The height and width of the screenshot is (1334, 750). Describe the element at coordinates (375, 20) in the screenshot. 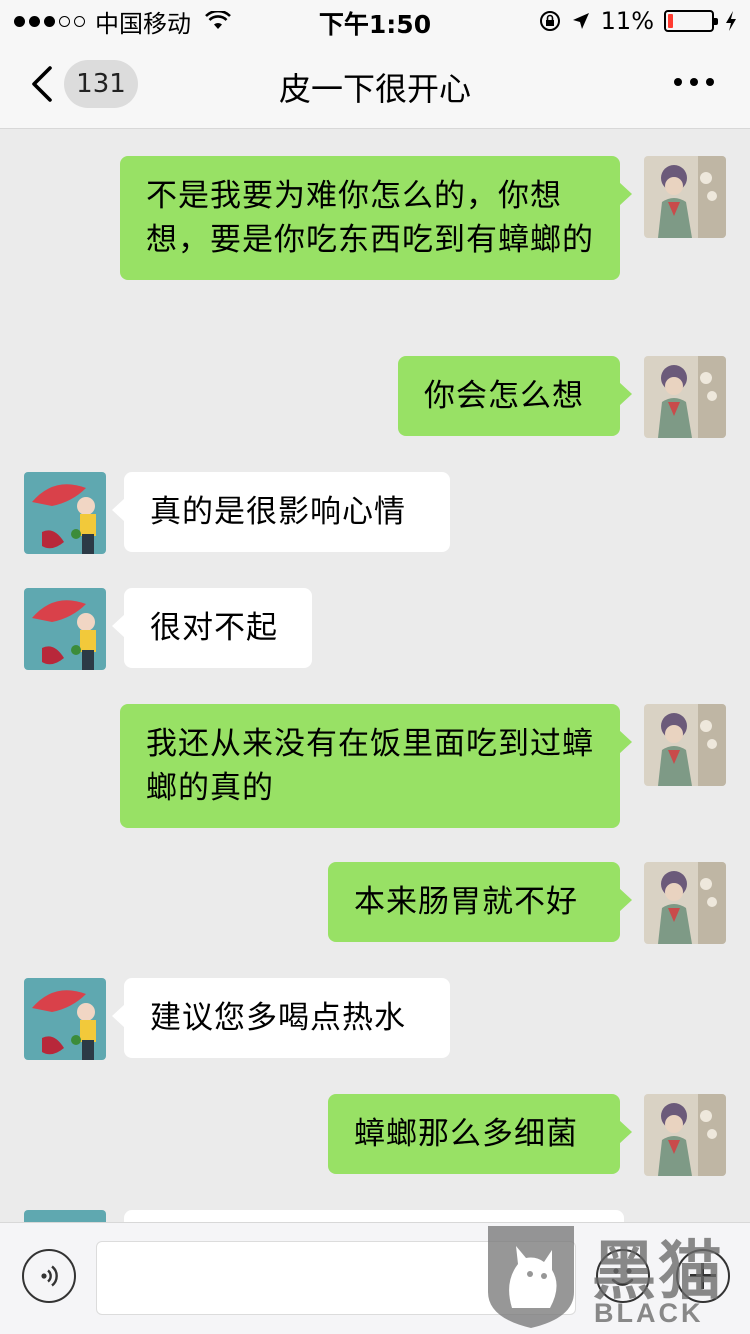

I see `status-bar: 中国移动 下午1:50 11%` at that location.